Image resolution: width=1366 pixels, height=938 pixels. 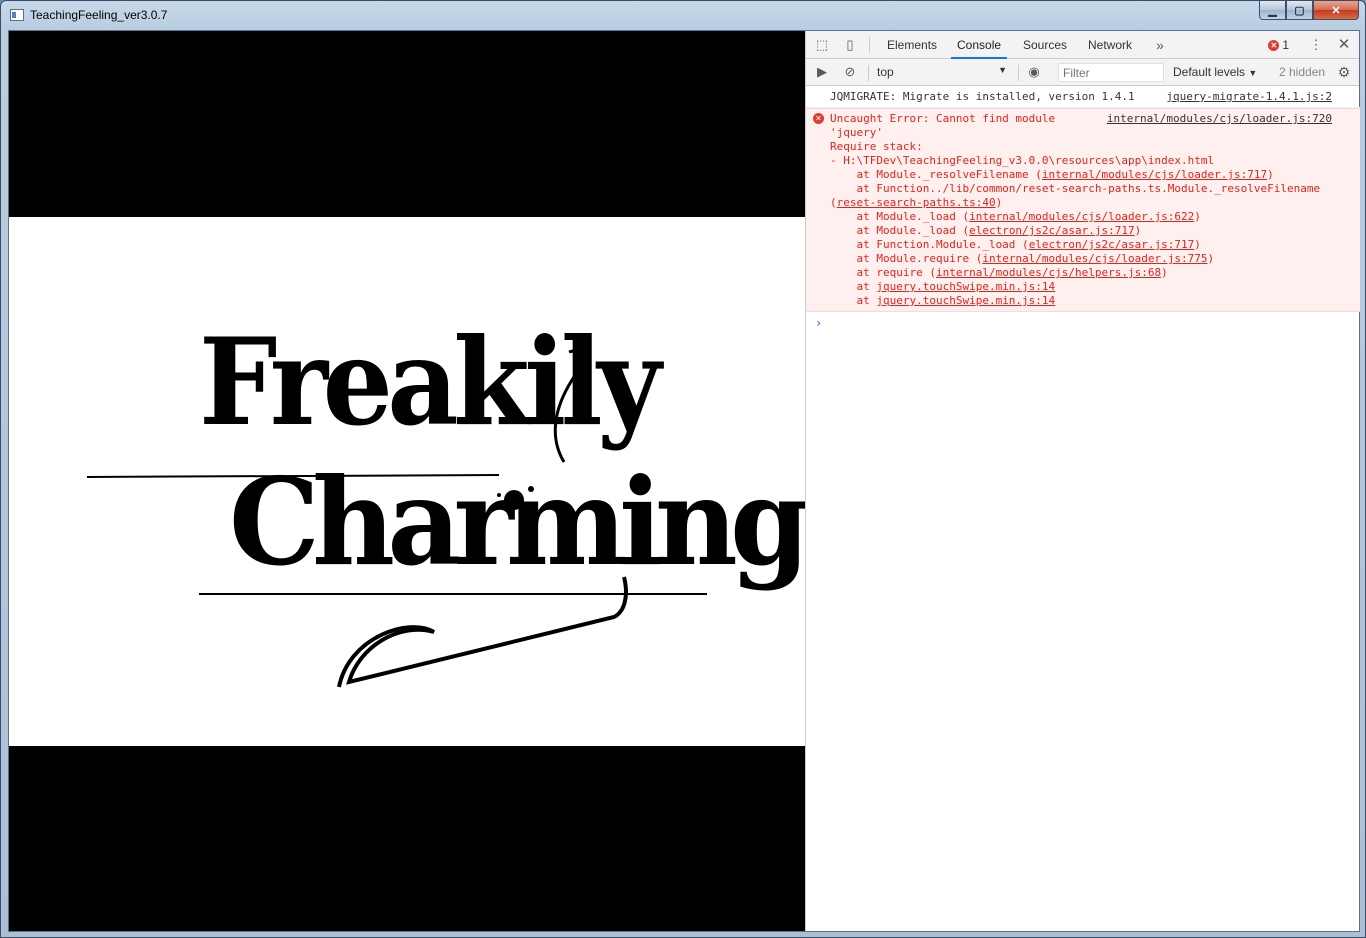 I want to click on stack-text: at Module.require (, so click(x=906, y=258).